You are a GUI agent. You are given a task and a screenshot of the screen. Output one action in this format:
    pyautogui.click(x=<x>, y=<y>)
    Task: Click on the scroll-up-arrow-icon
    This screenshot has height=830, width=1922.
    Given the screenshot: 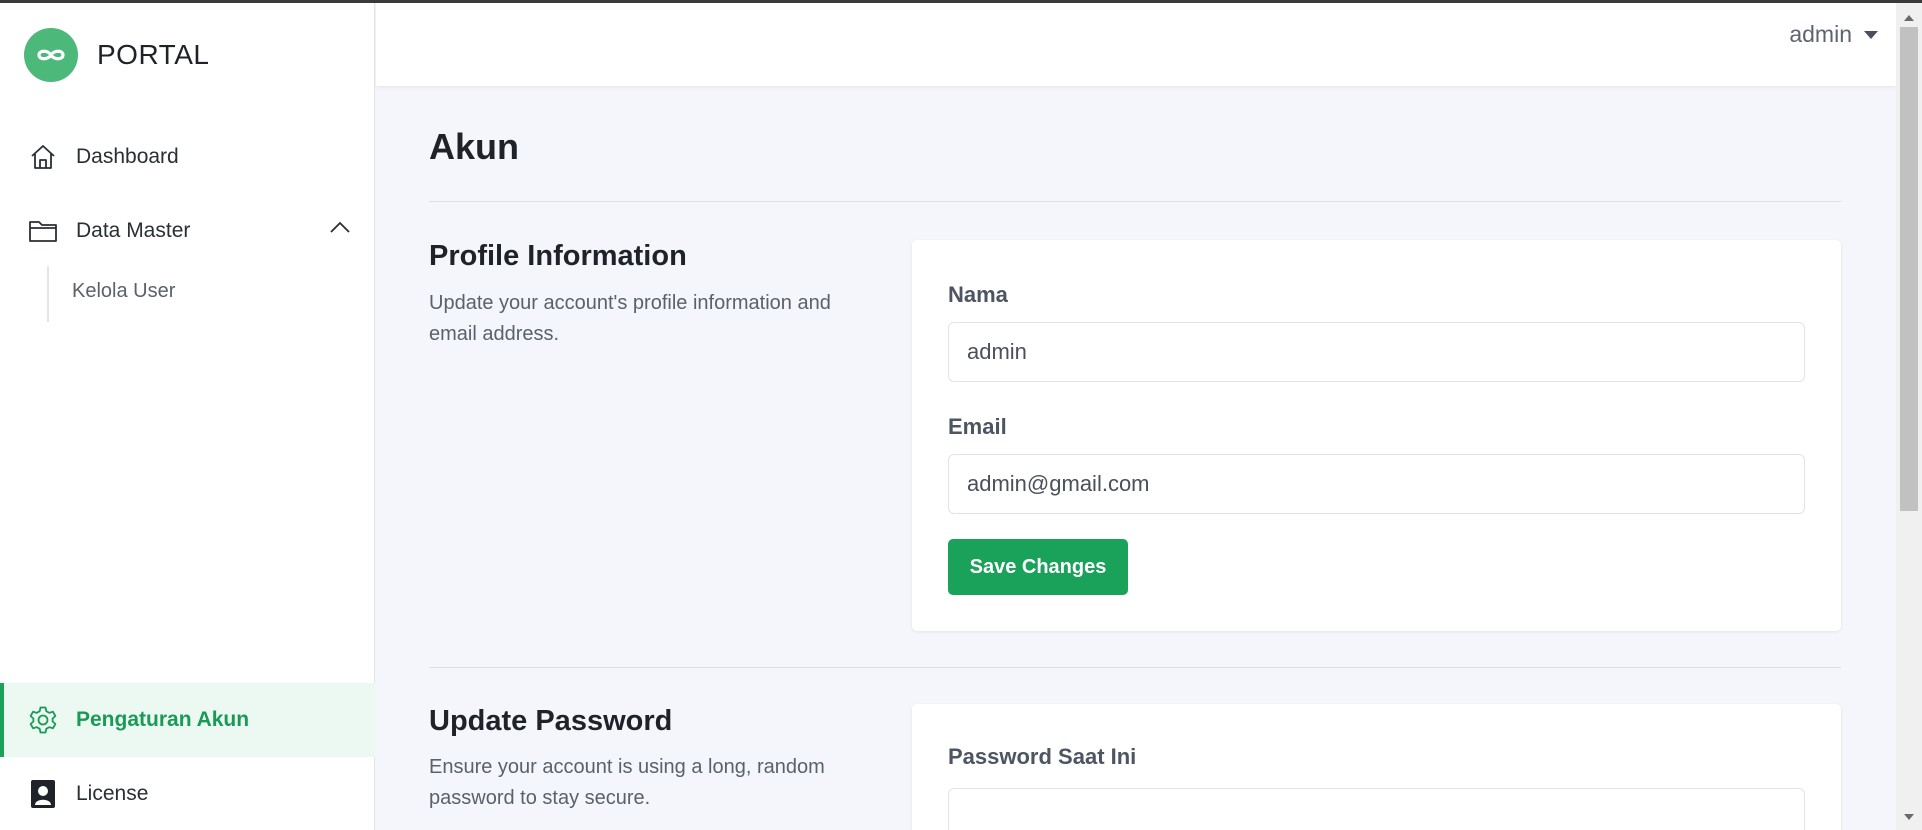 What is the action you would take?
    pyautogui.click(x=1909, y=18)
    